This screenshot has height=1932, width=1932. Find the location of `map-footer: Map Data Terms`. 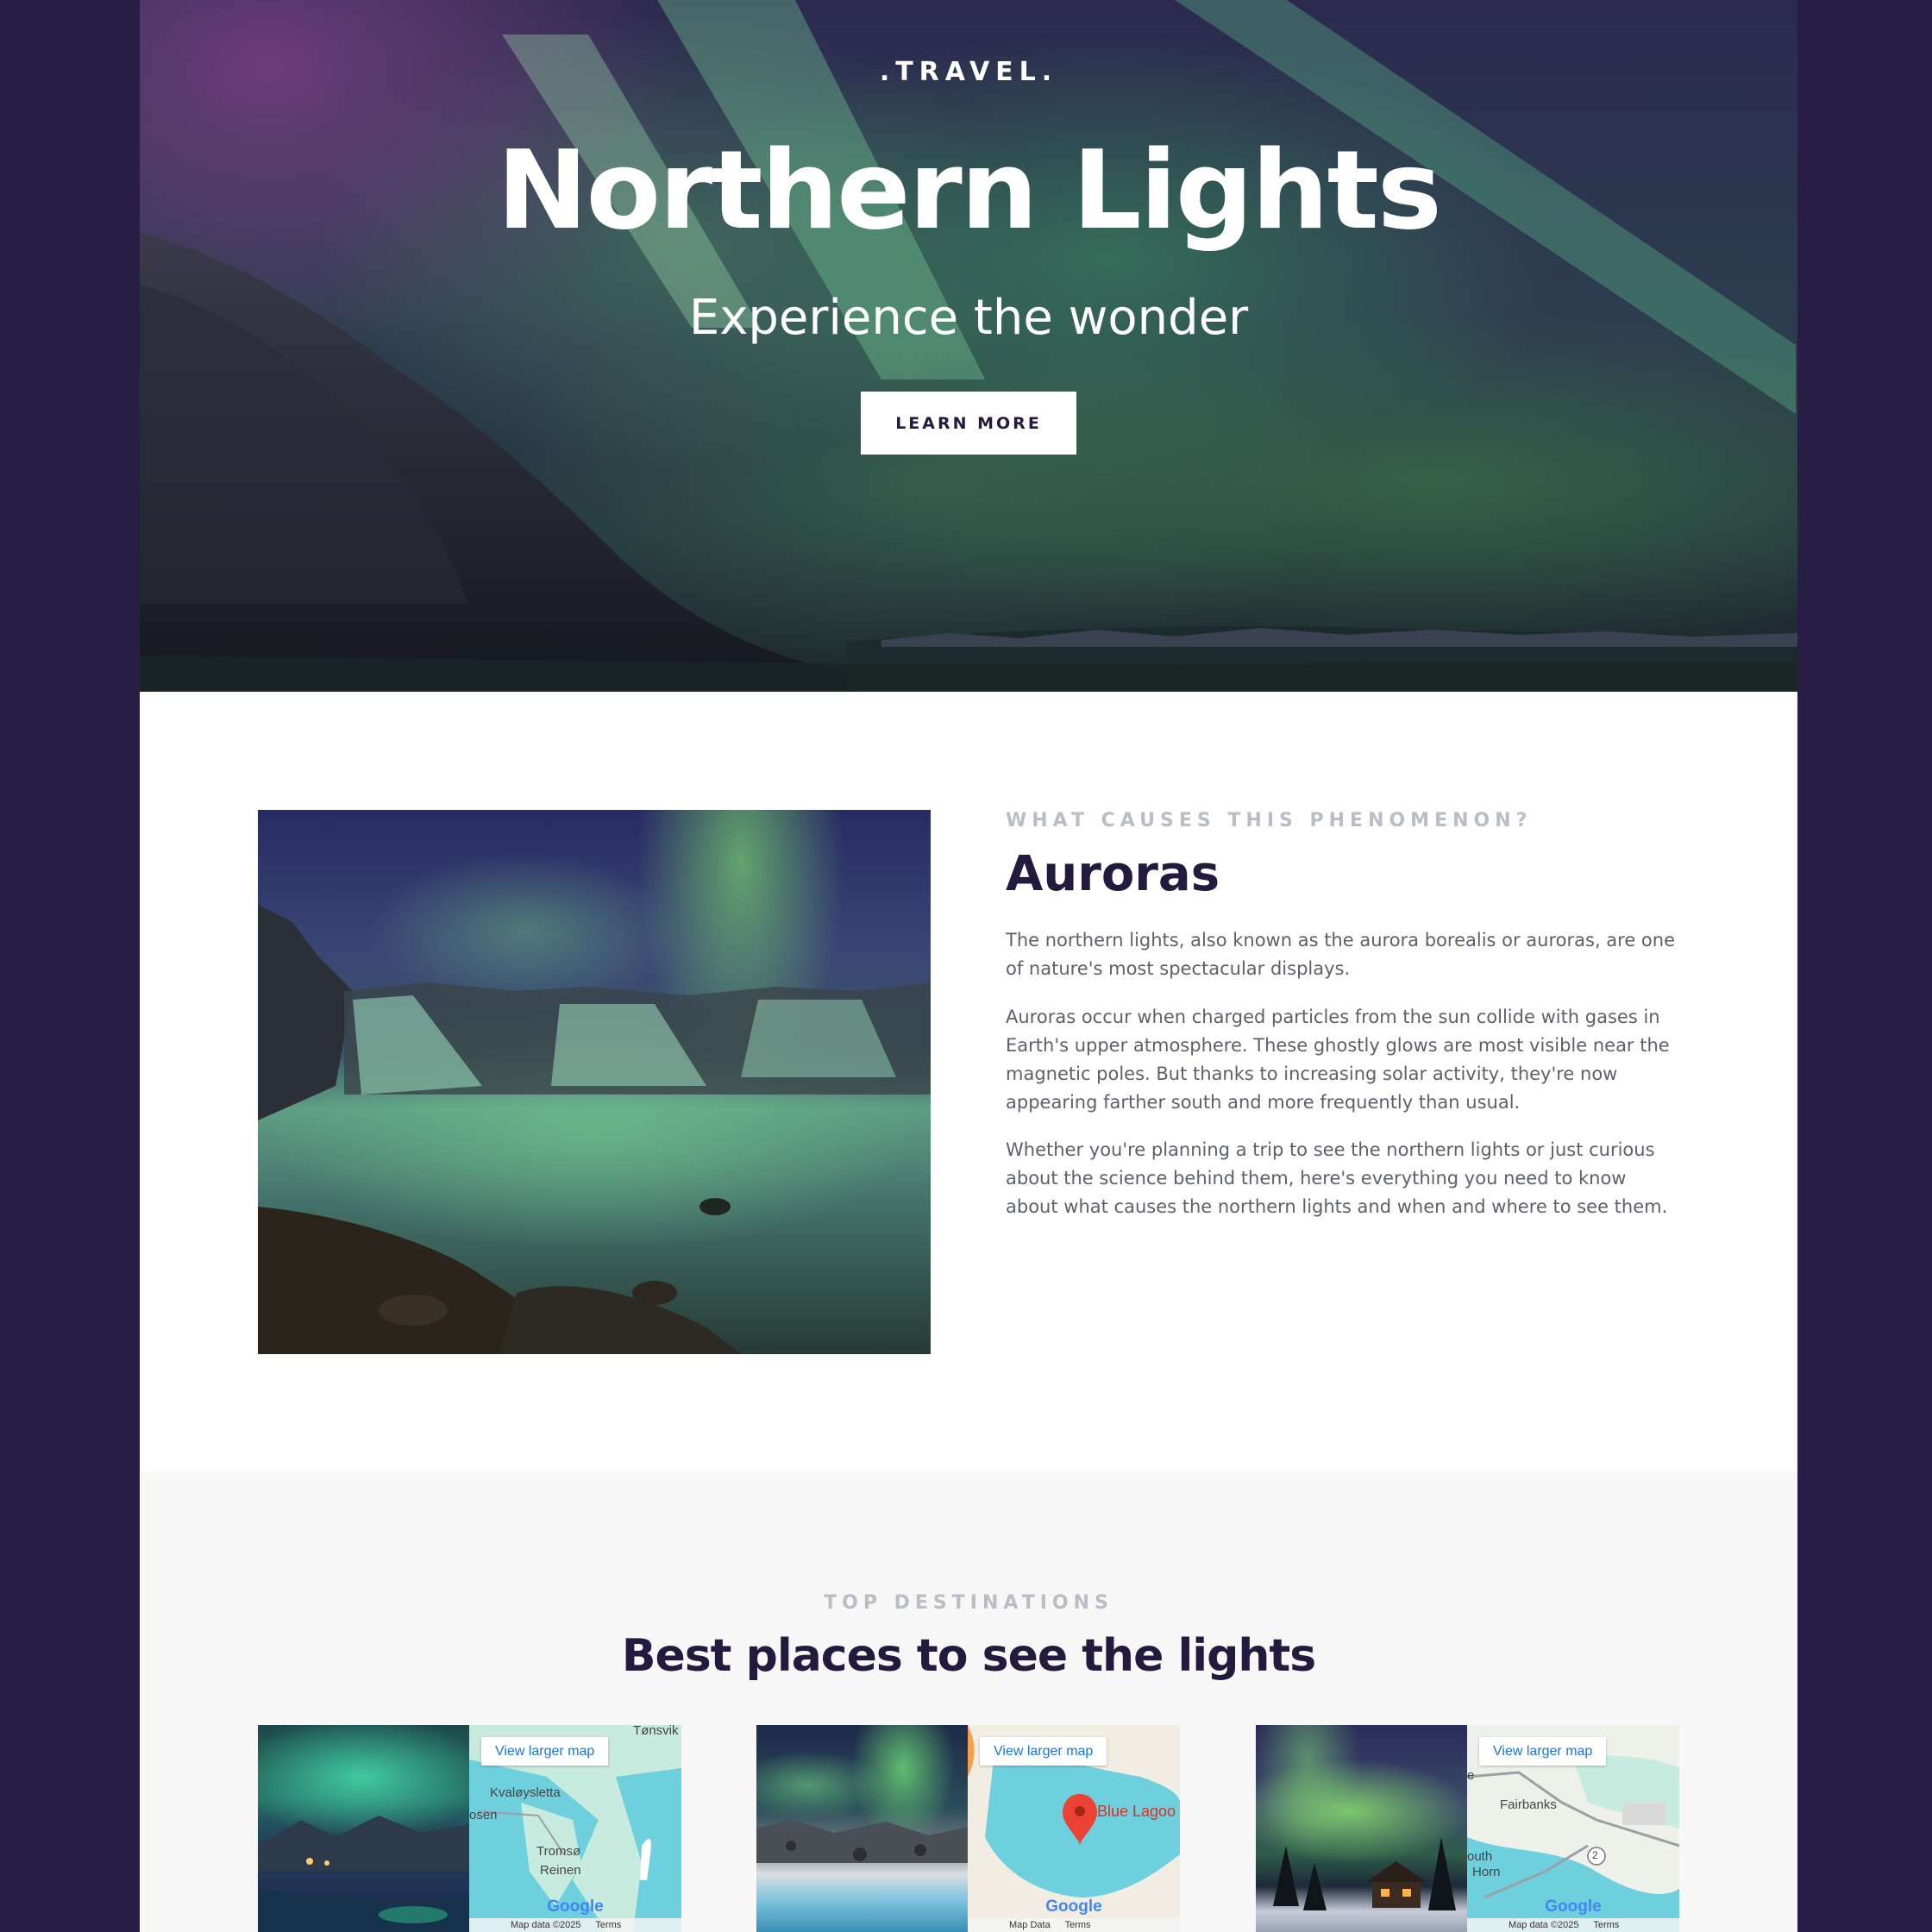

map-footer: Map Data Terms is located at coordinates (1074, 1925).